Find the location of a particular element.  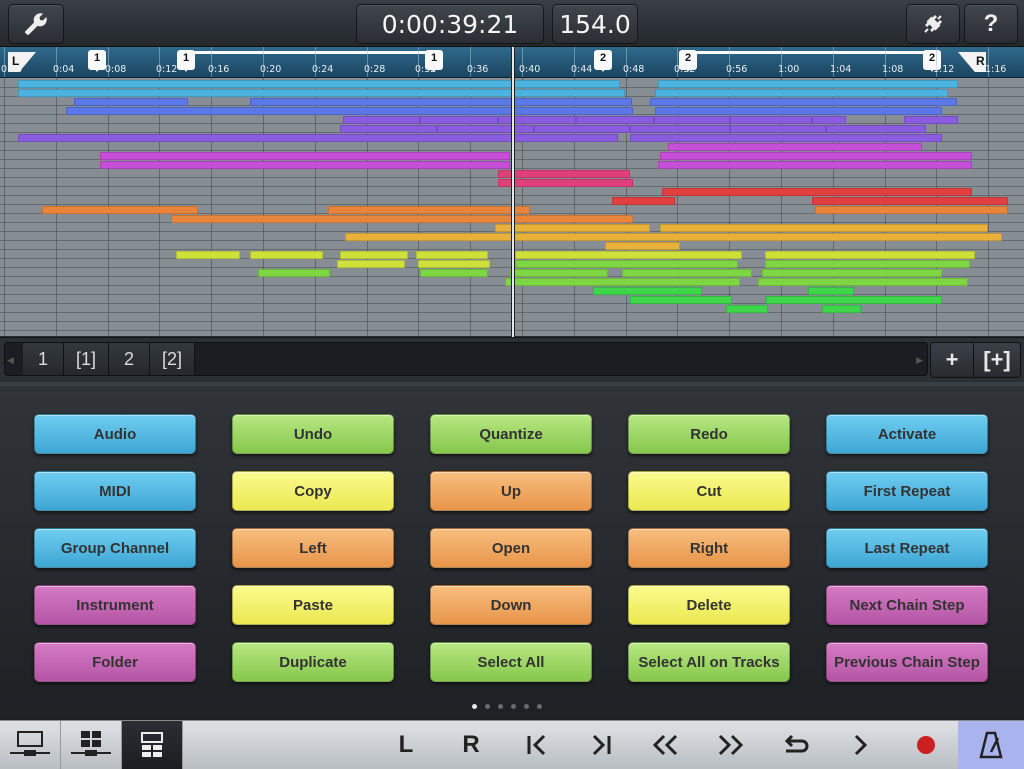

paste-button: Paste is located at coordinates (313, 605).